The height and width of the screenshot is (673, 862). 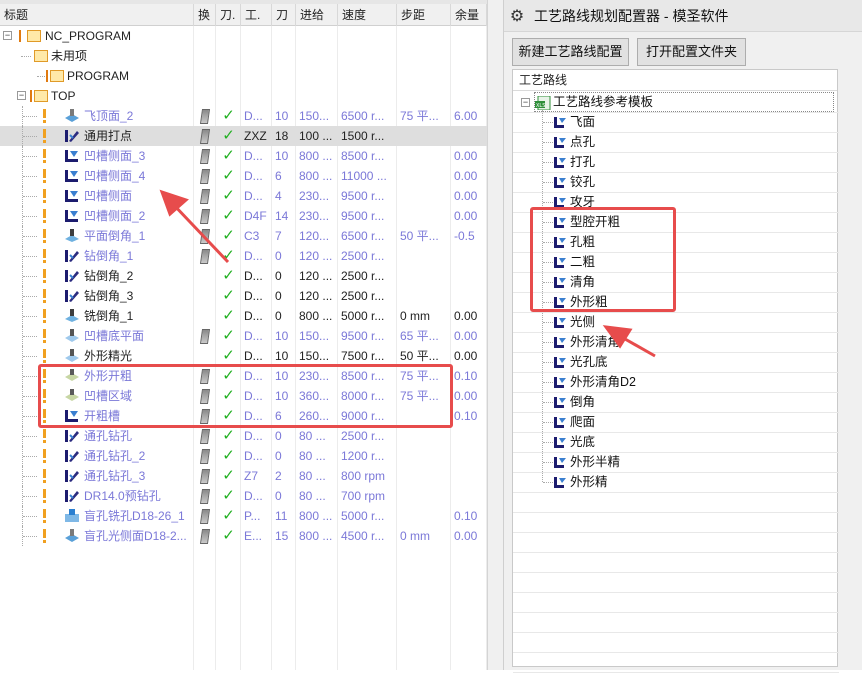 I want to click on arrow-annotations, so click(x=407, y=273).